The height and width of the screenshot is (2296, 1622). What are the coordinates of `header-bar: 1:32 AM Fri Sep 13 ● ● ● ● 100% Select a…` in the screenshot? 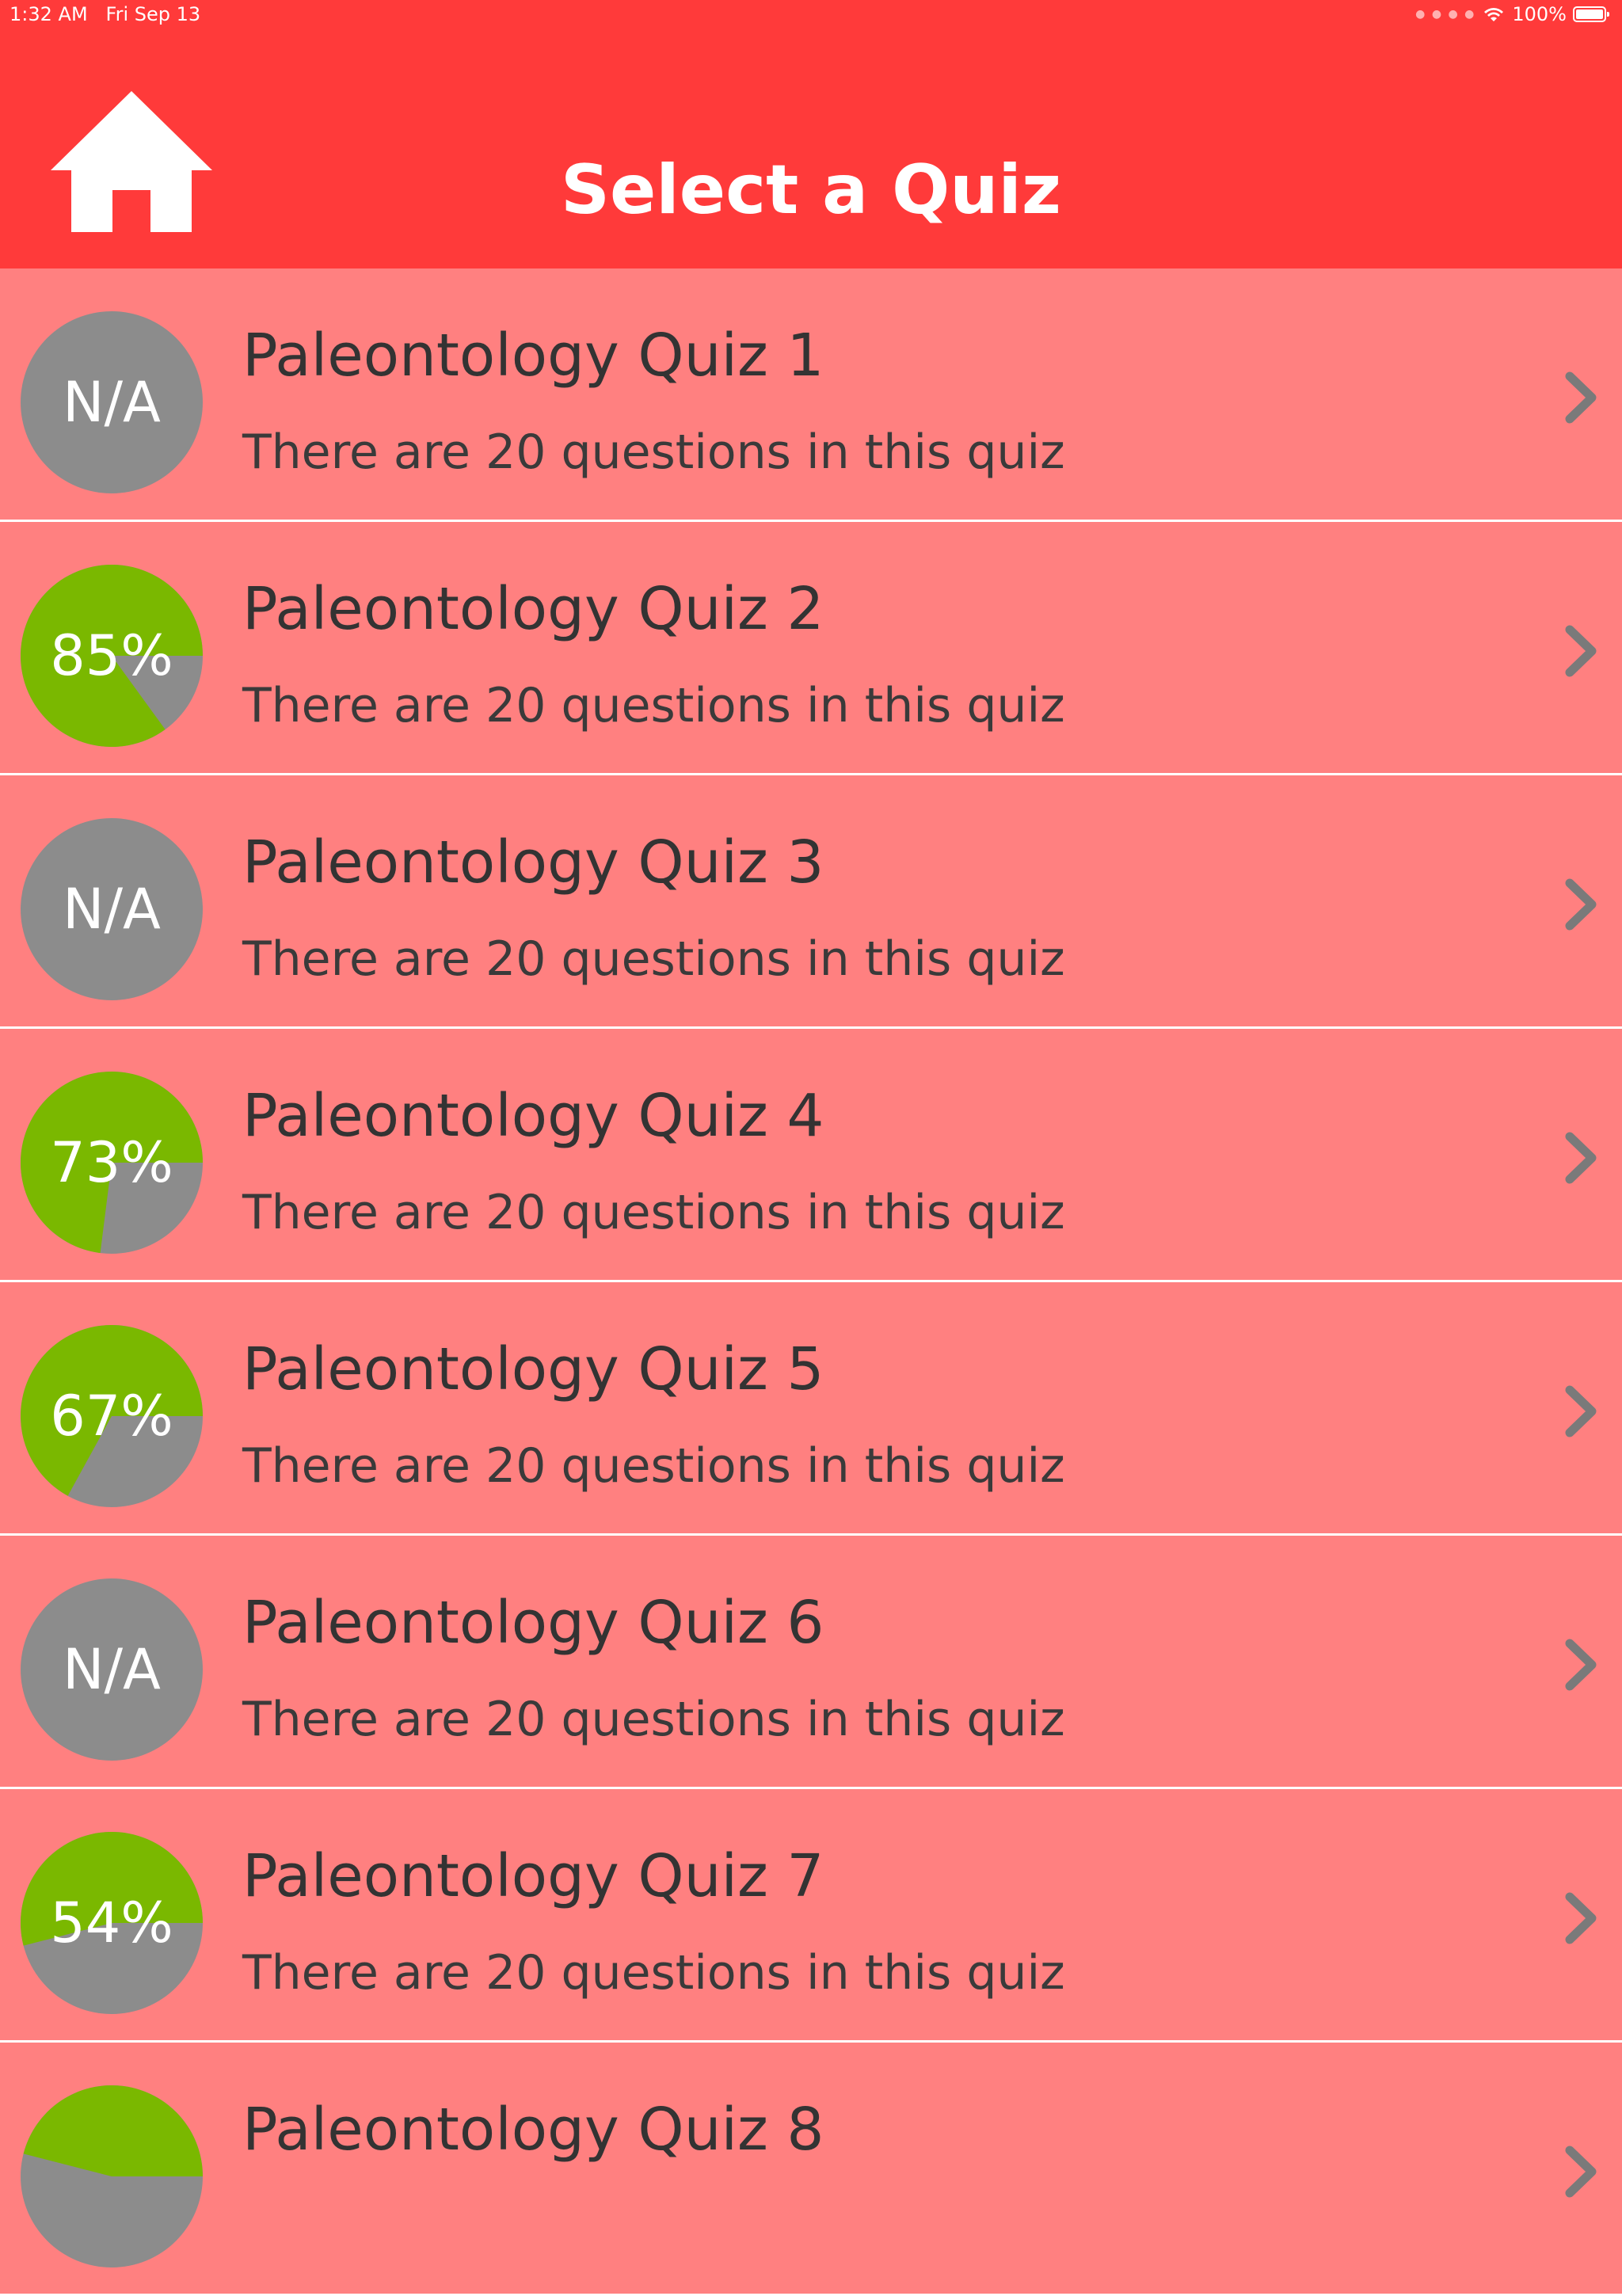 It's located at (811, 134).